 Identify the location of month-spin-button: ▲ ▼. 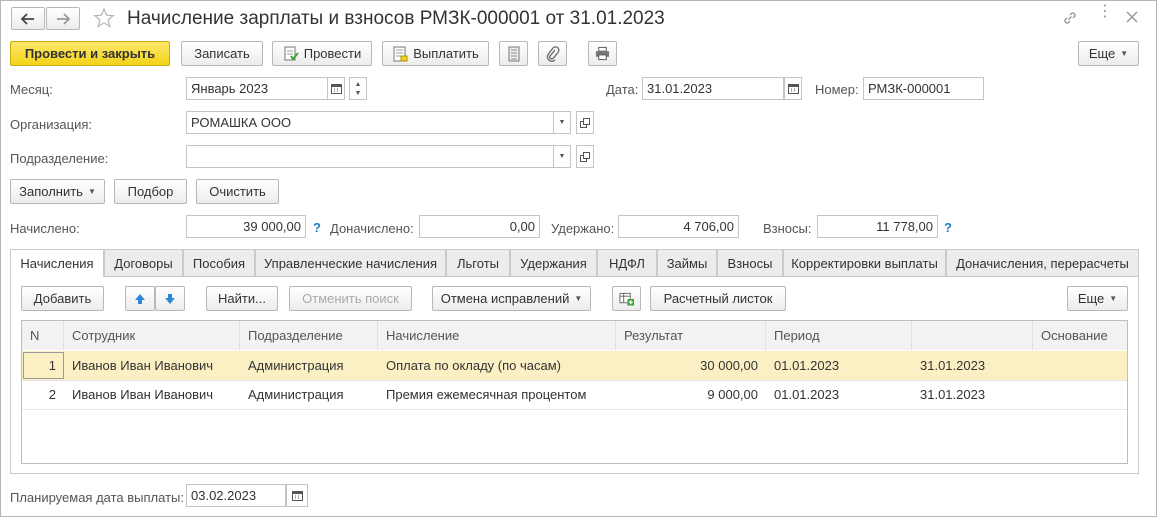
(358, 88).